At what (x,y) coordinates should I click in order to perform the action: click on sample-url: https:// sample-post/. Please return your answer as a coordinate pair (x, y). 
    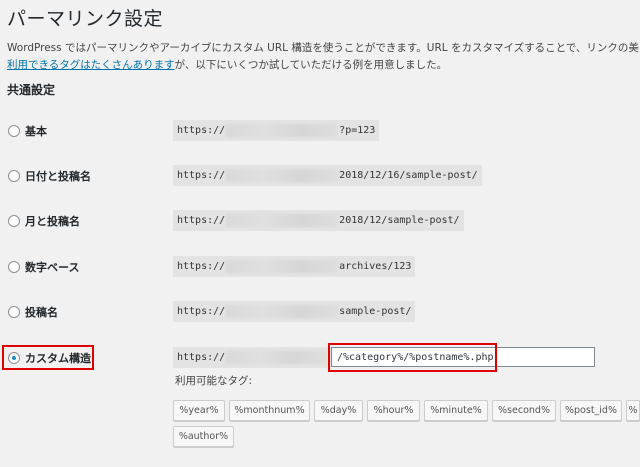
    Looking at the image, I should click on (294, 311).